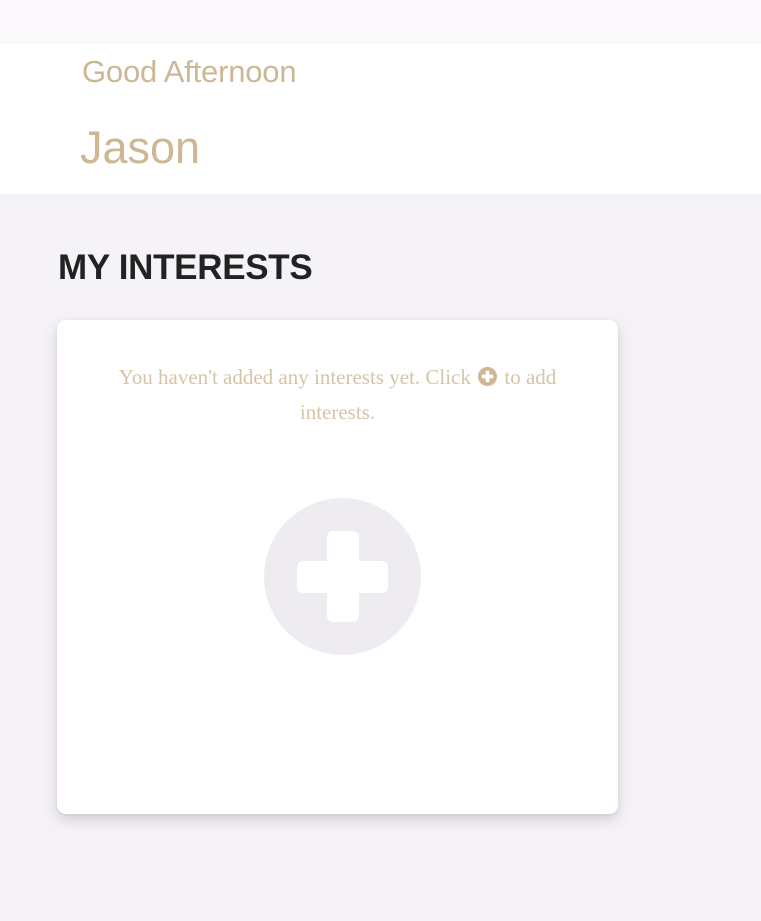 This screenshot has width=761, height=921. What do you see at coordinates (189, 71) in the screenshot?
I see `greeting-text: Good Afternoon` at bounding box center [189, 71].